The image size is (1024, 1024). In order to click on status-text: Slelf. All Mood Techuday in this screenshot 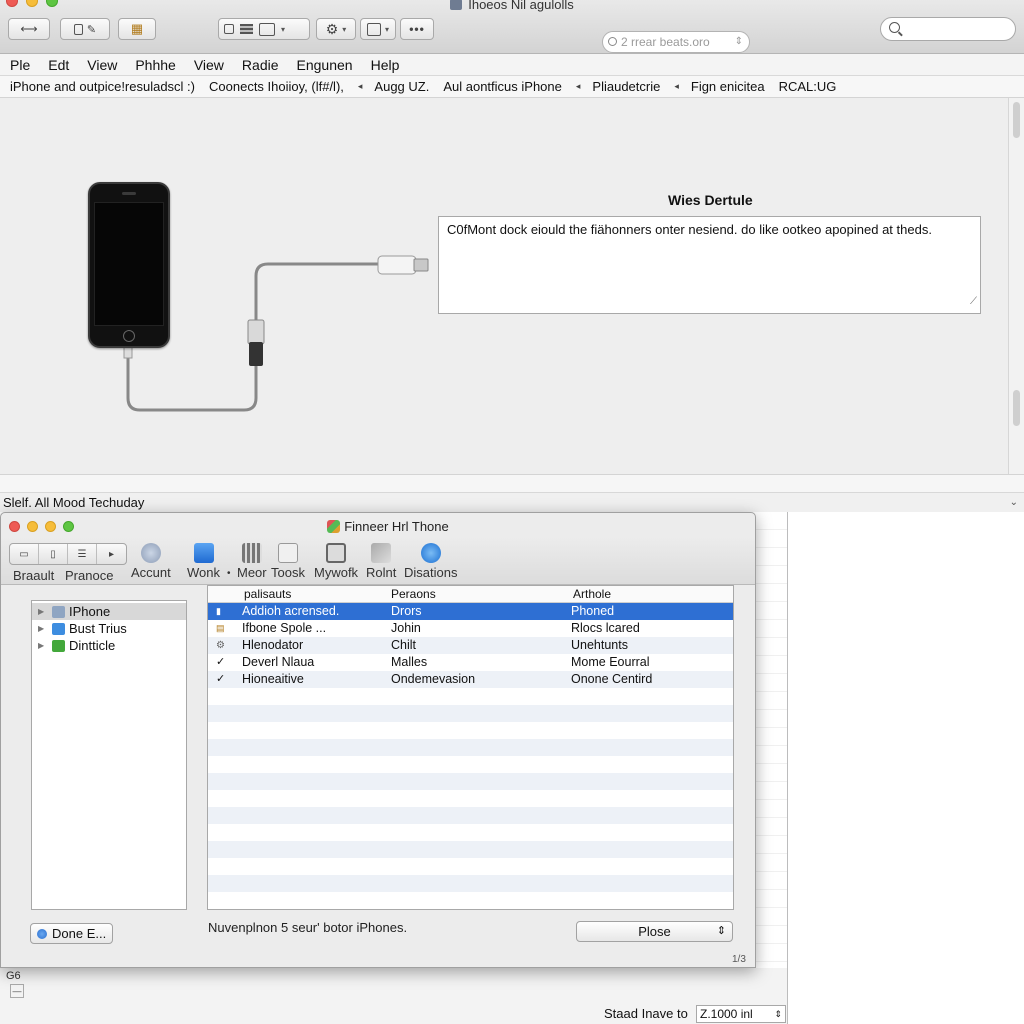, I will do `click(74, 502)`.